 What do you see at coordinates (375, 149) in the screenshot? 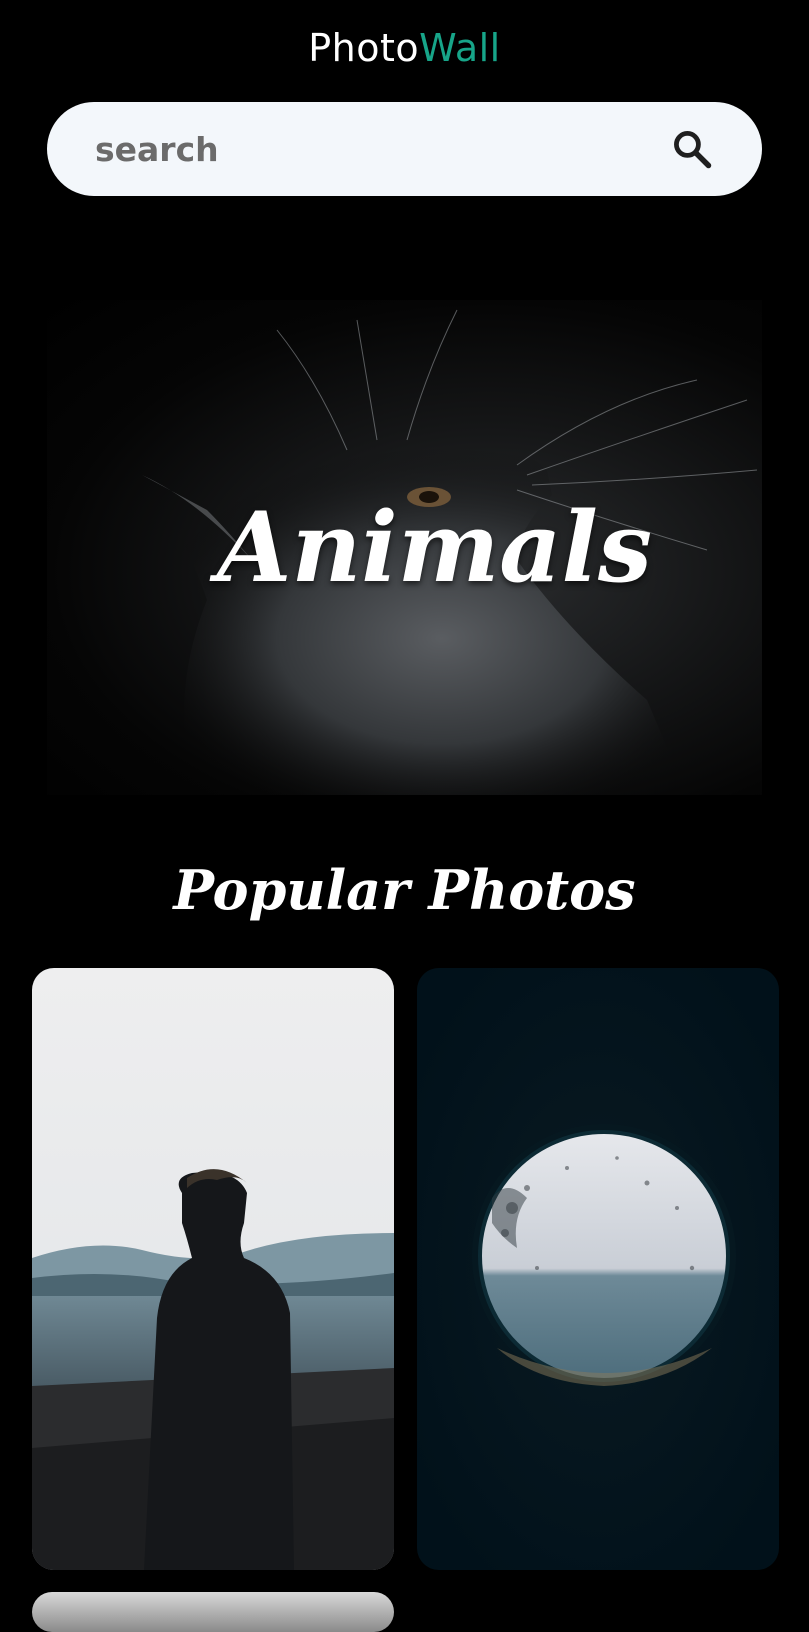
I see `search-input` at bounding box center [375, 149].